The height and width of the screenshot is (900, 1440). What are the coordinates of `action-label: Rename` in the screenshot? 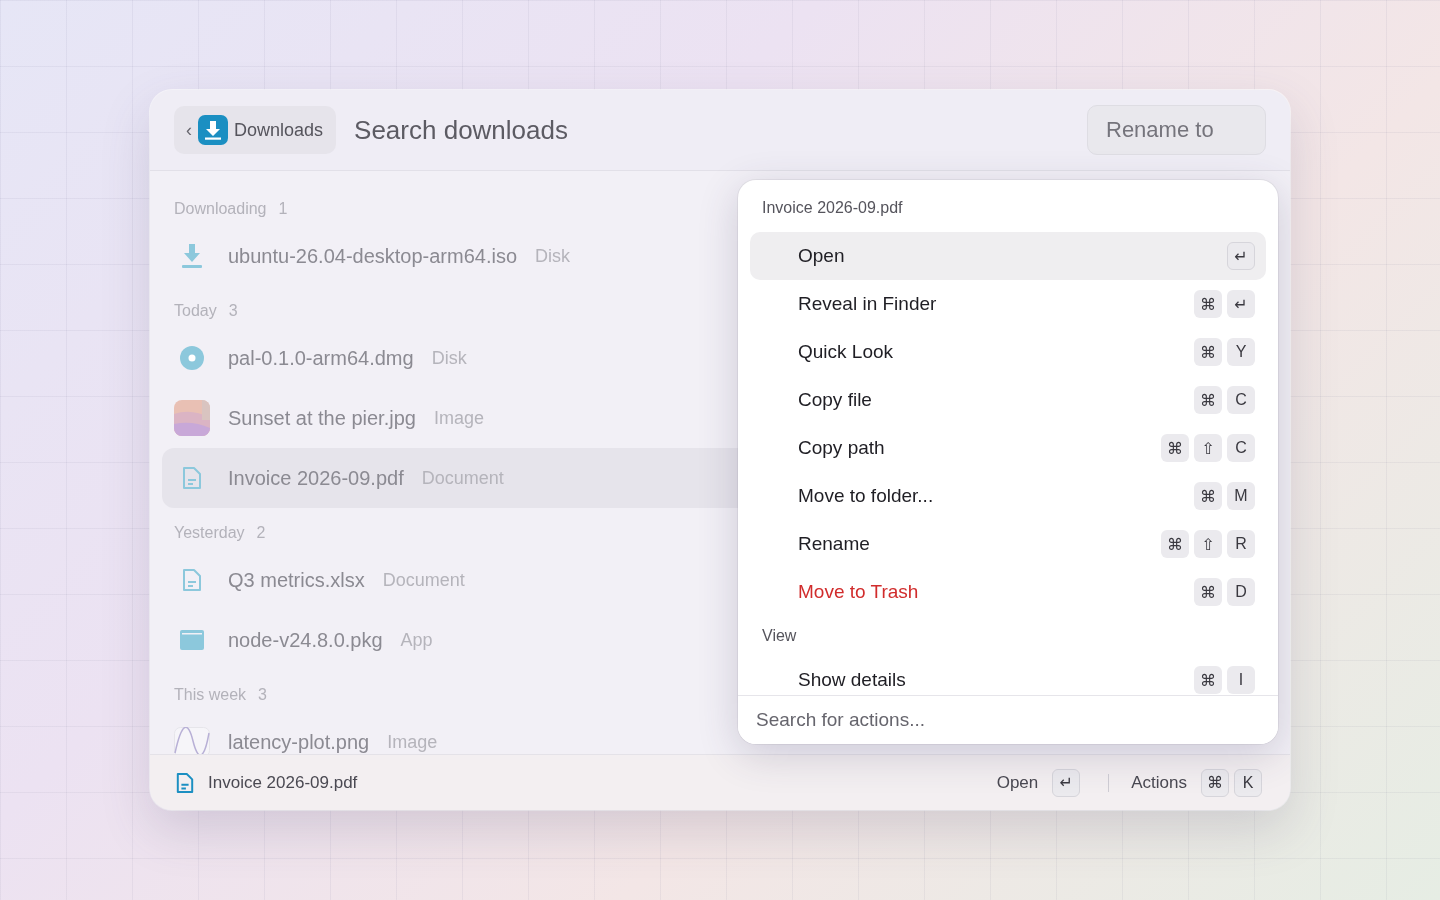 It's located at (834, 544).